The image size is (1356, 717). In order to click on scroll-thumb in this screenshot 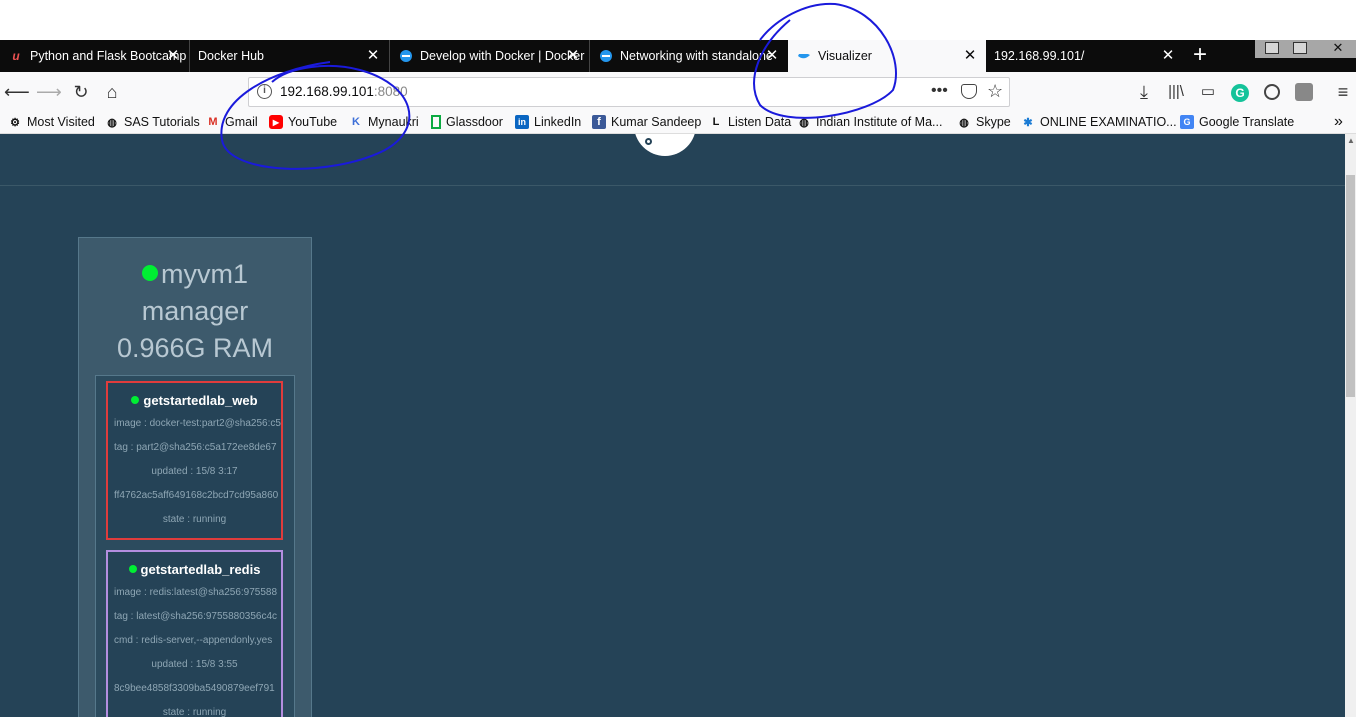, I will do `click(1350, 286)`.